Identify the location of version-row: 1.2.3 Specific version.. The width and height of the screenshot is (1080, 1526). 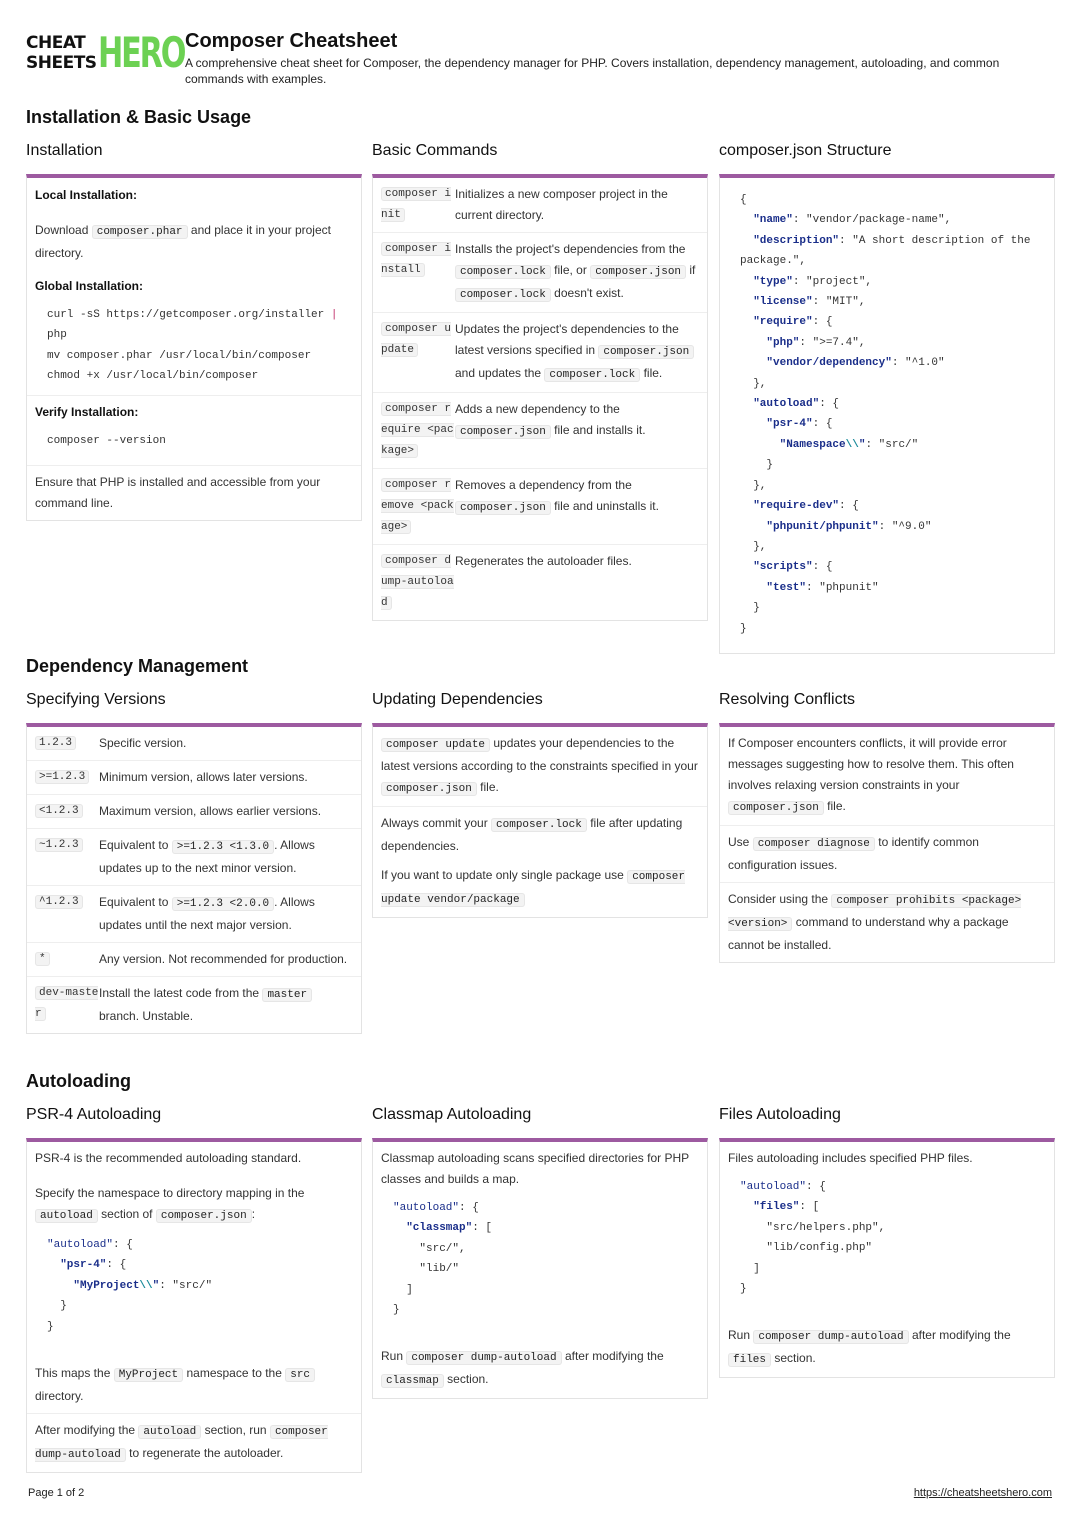
(194, 744).